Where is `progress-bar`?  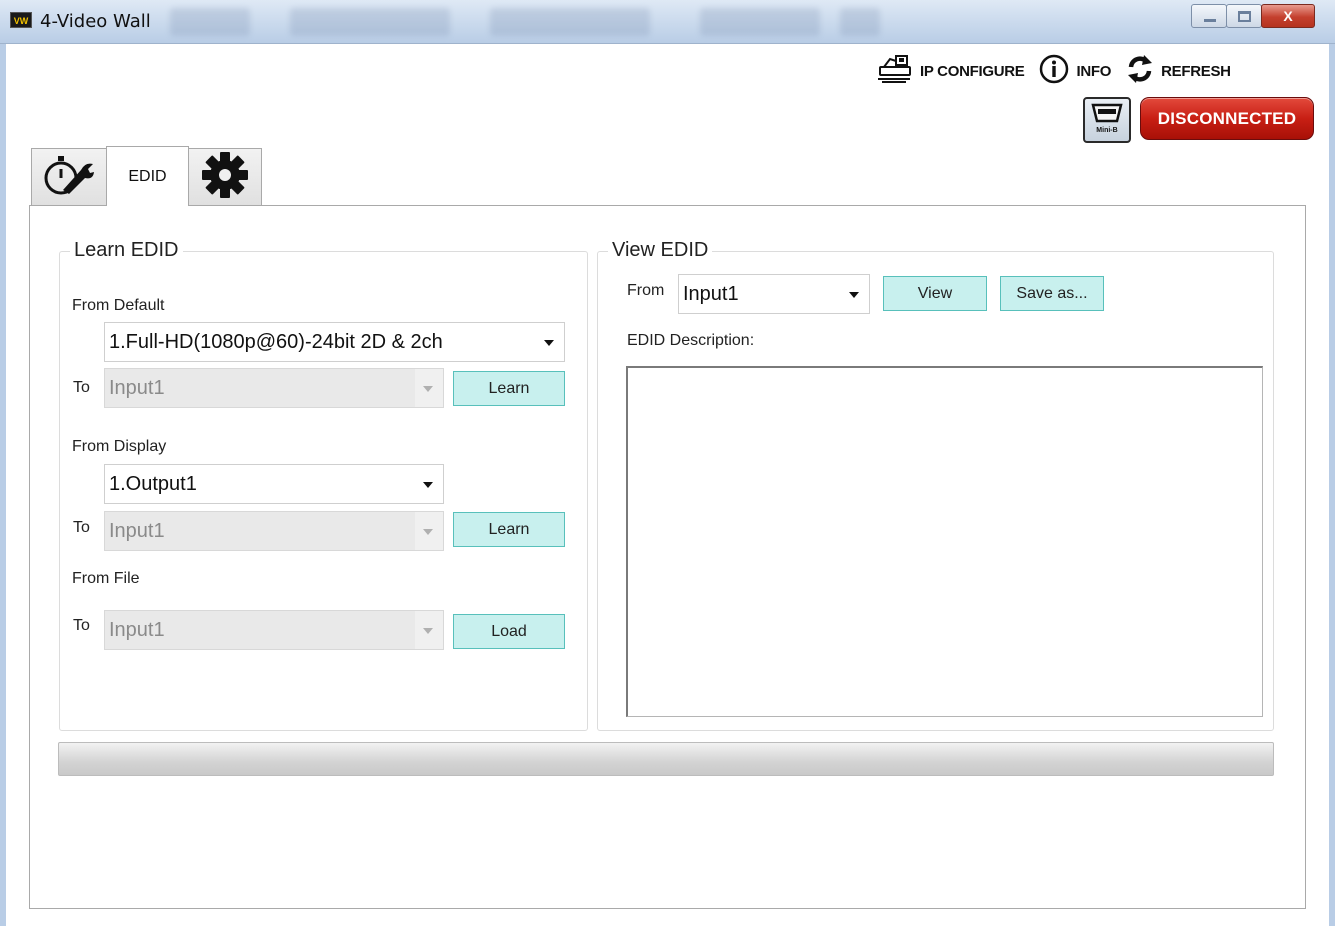 progress-bar is located at coordinates (666, 759).